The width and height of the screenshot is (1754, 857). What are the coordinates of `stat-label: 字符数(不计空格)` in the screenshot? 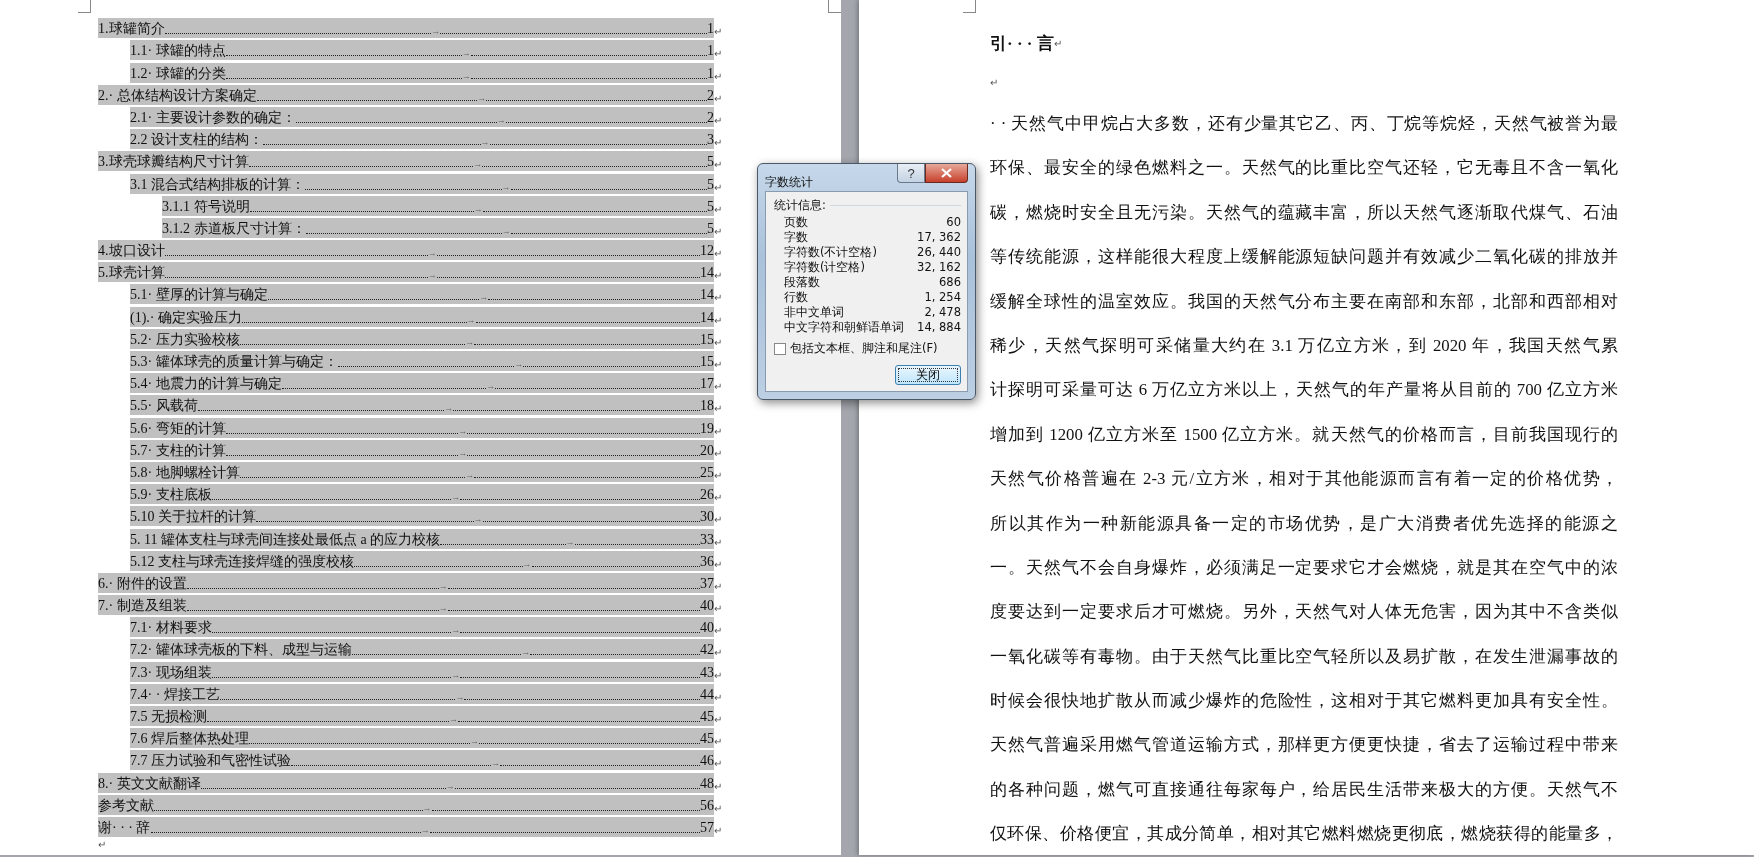 It's located at (830, 252).